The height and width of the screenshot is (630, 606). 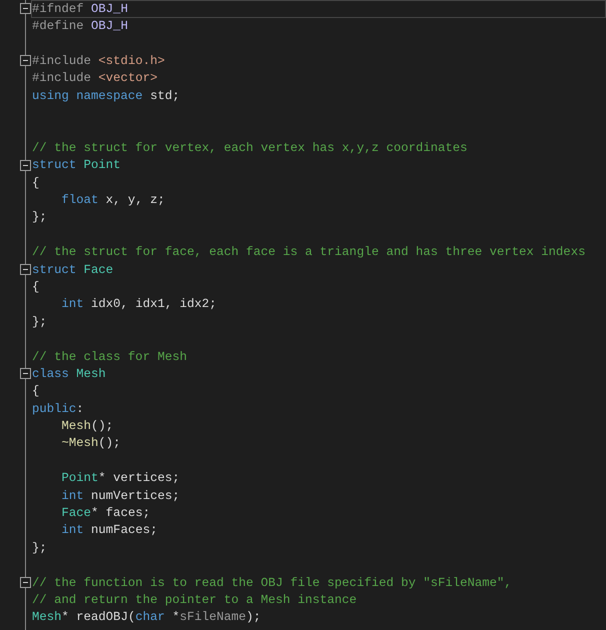 What do you see at coordinates (109, 531) in the screenshot?
I see `code-line: int numFaces;` at bounding box center [109, 531].